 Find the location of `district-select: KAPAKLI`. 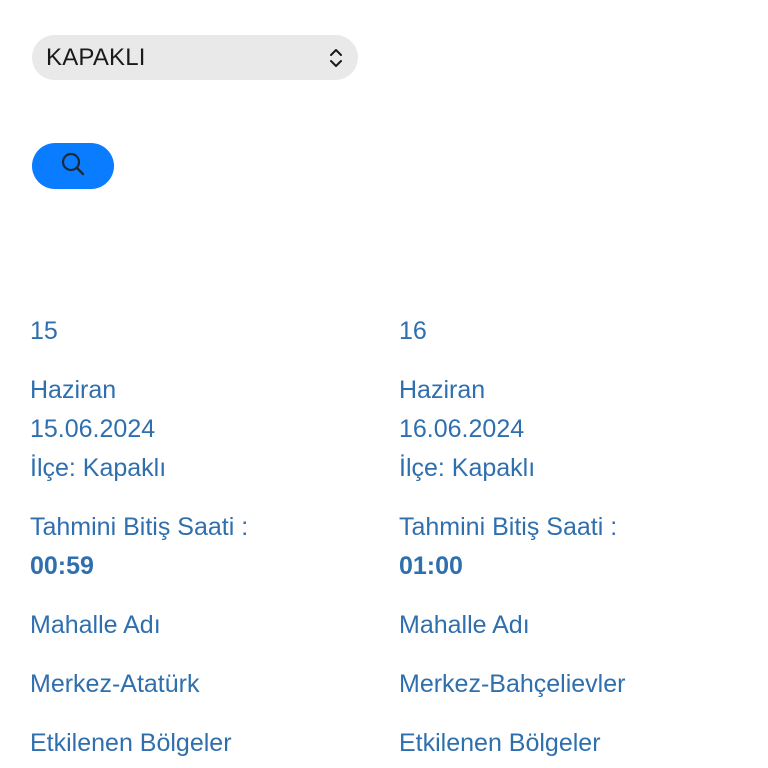

district-select: KAPAKLI is located at coordinates (195, 57).